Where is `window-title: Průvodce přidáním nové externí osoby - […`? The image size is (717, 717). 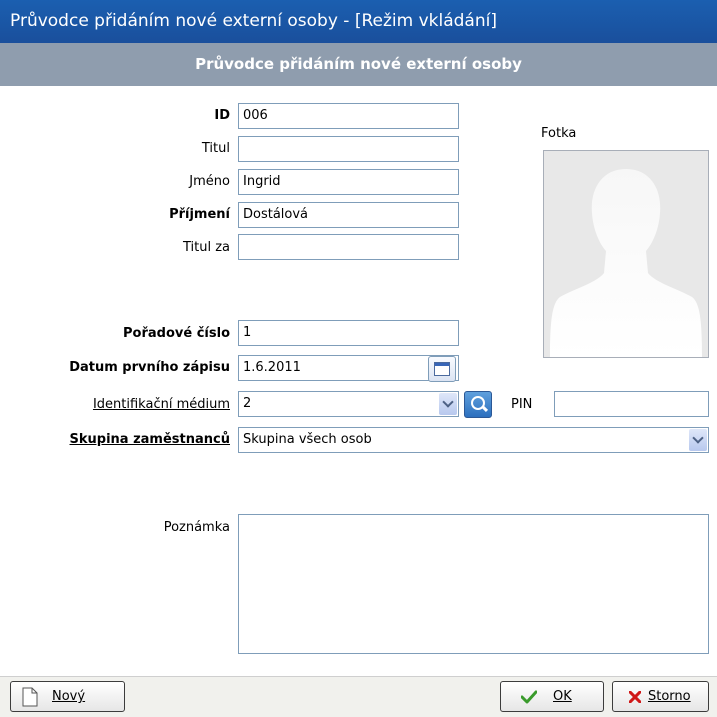
window-title: Průvodce přidáním nové externí osoby - [… is located at coordinates (358, 21).